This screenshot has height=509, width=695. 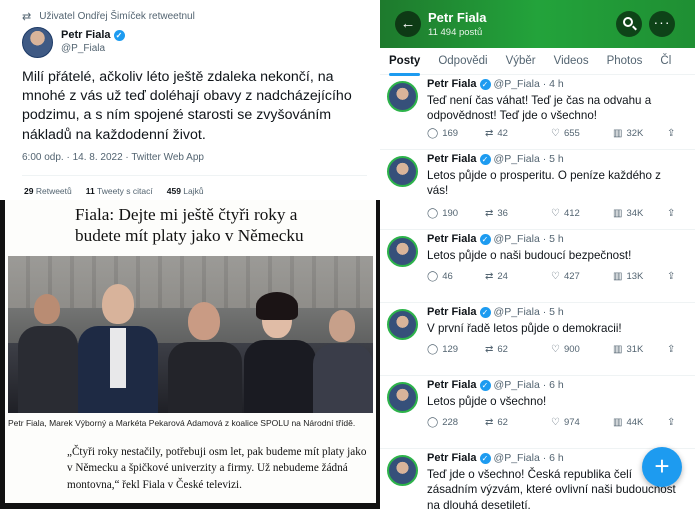 I want to click on repost-button: ⇄ 36, so click(x=518, y=213).